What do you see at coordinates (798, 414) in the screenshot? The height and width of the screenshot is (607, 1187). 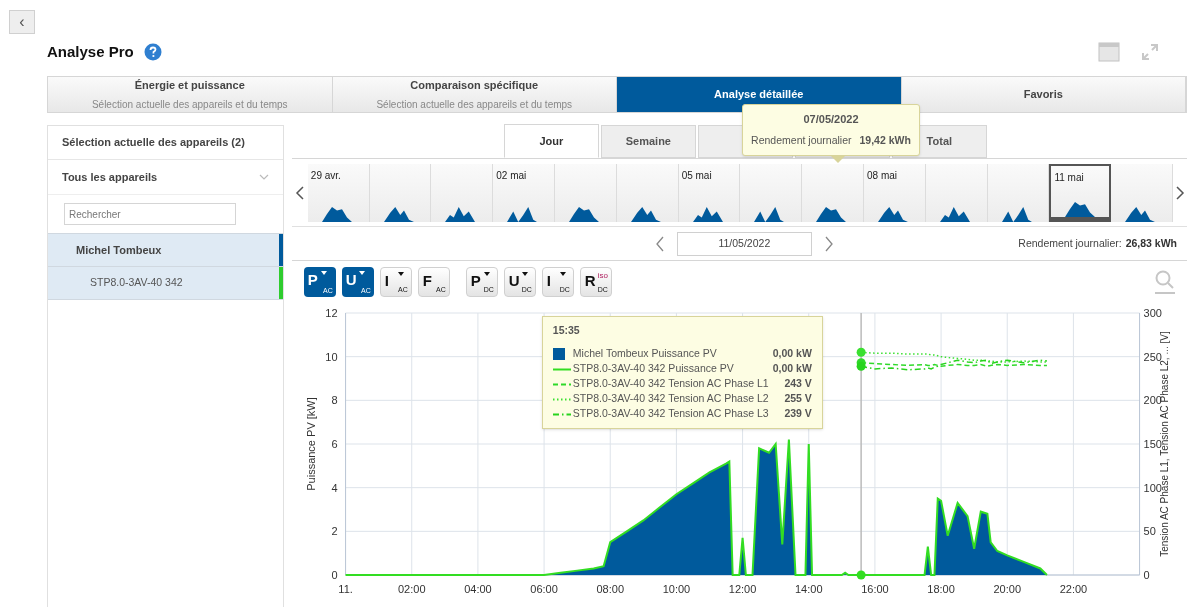 I see `tooltip-value: 239 V` at bounding box center [798, 414].